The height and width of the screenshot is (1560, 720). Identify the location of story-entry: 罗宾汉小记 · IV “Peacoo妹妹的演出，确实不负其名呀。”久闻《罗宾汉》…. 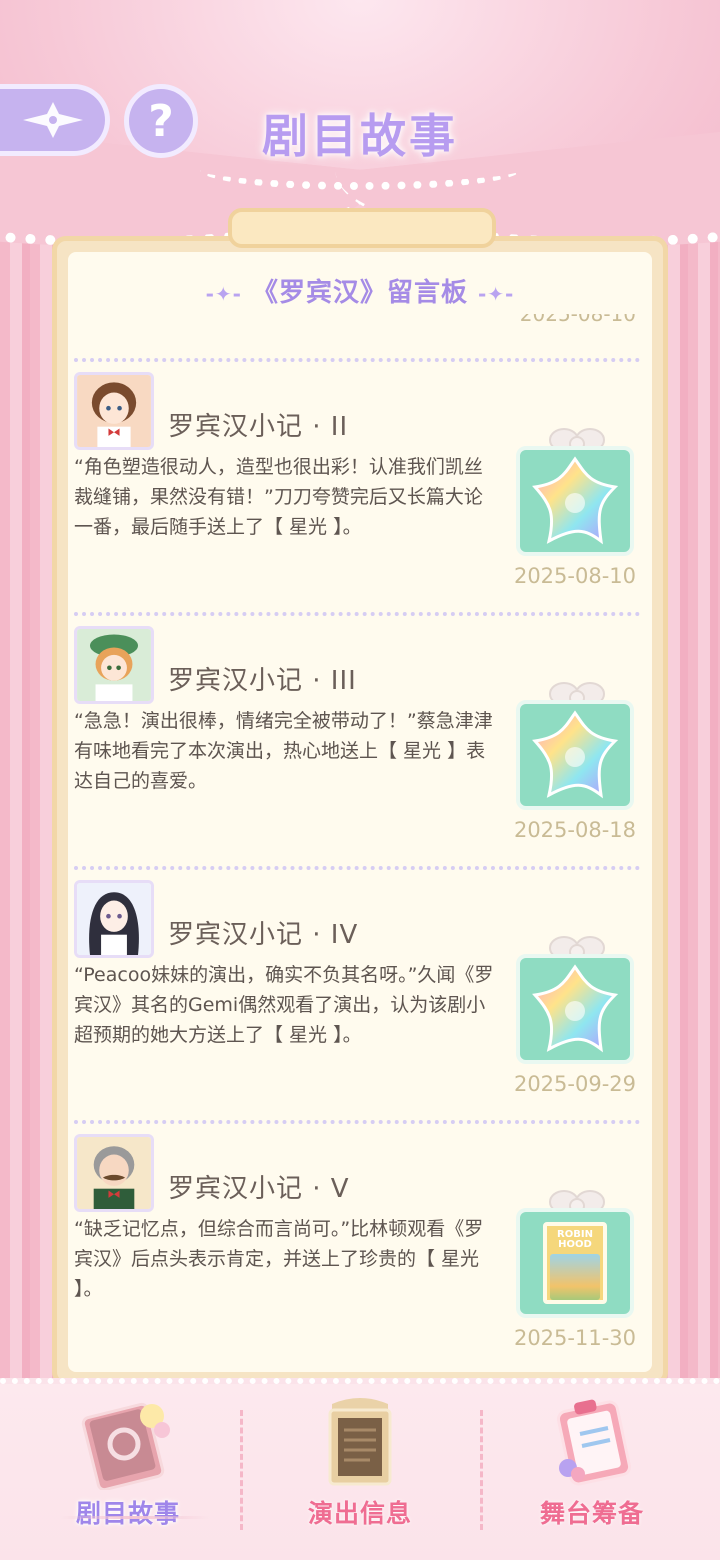
(357, 1005).